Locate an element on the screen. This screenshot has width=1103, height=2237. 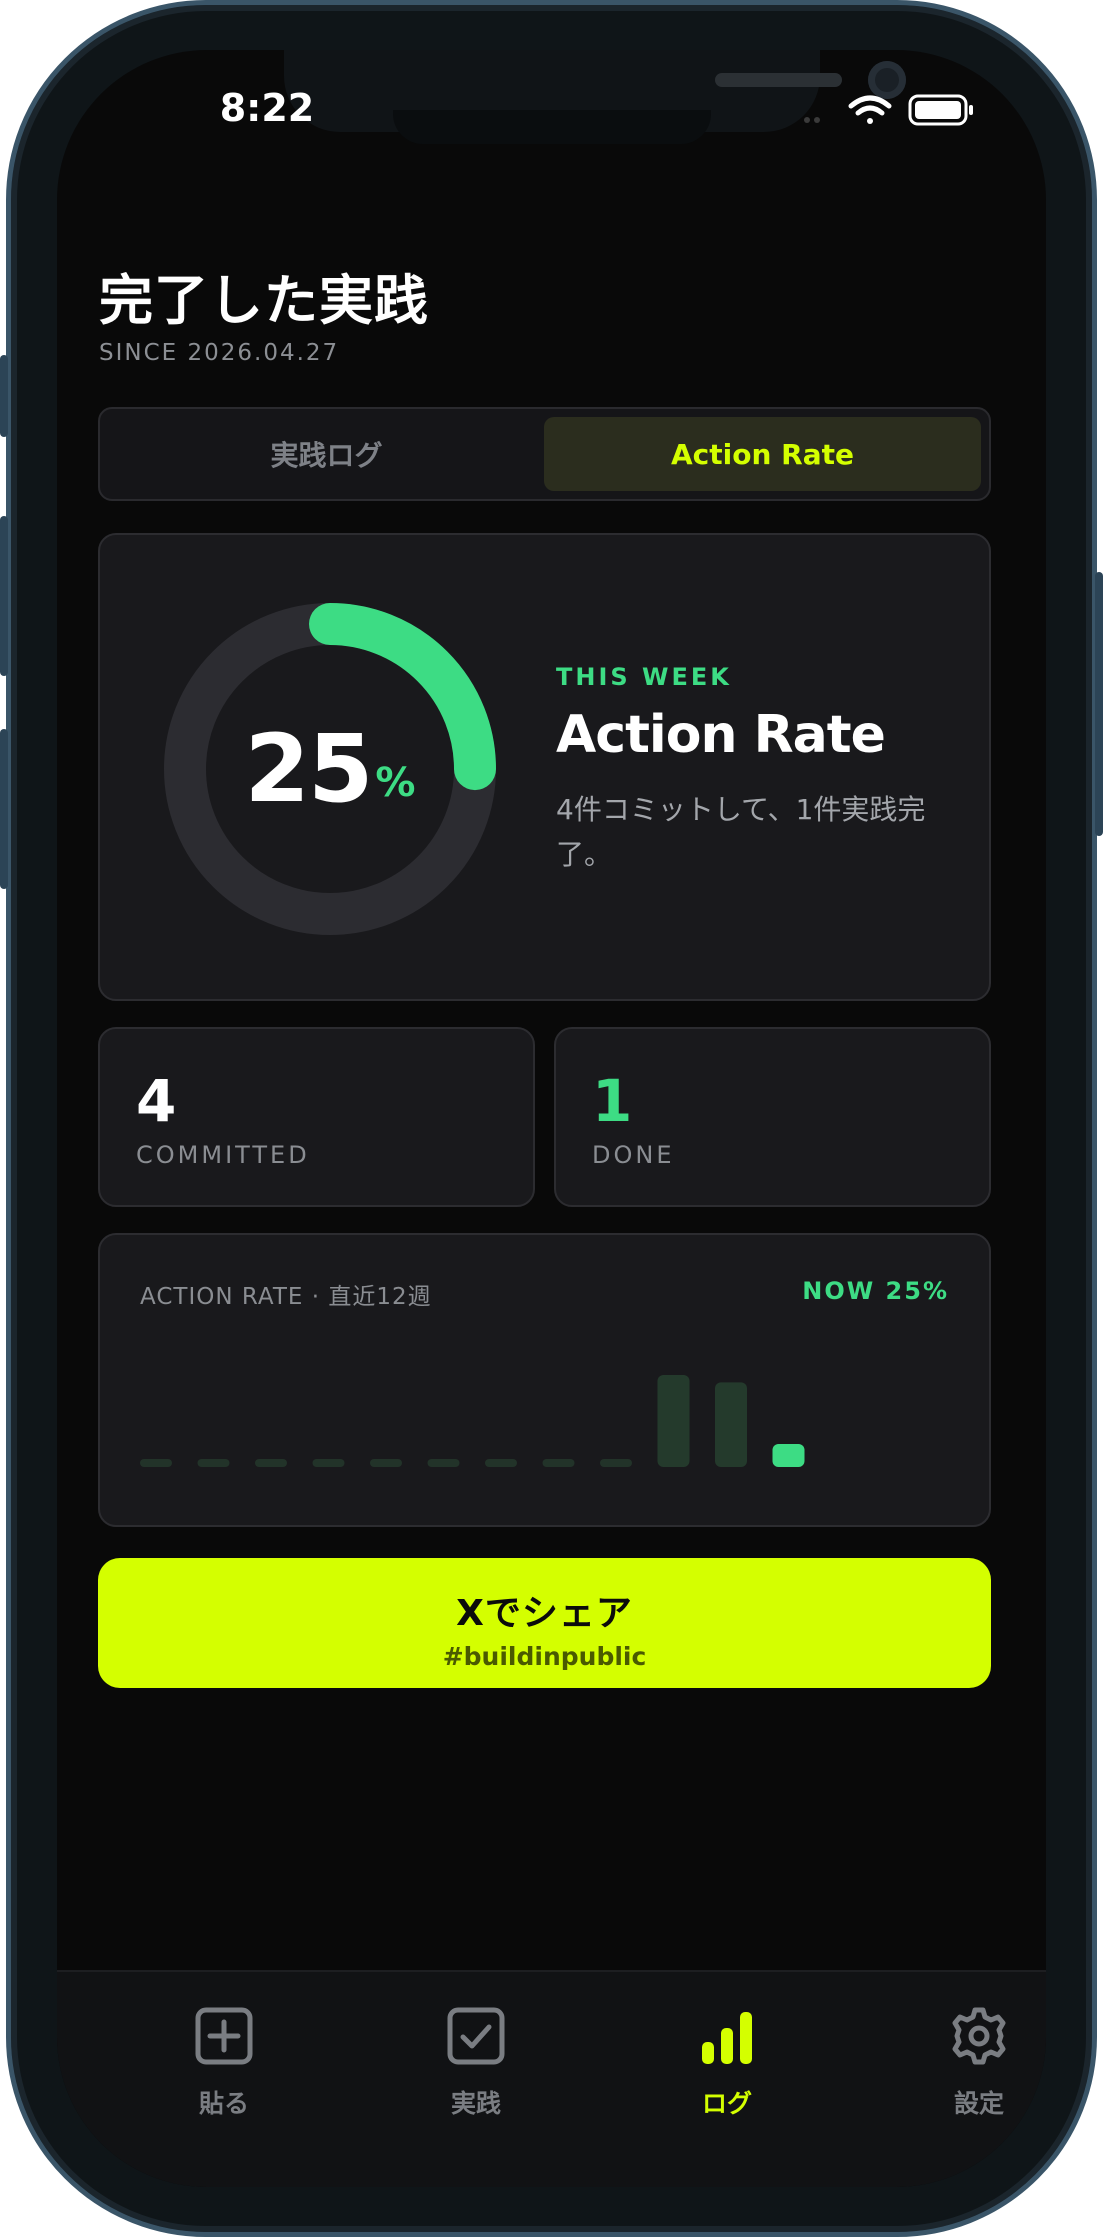
tab-practice: 実践 is located at coordinates (476, 2052).